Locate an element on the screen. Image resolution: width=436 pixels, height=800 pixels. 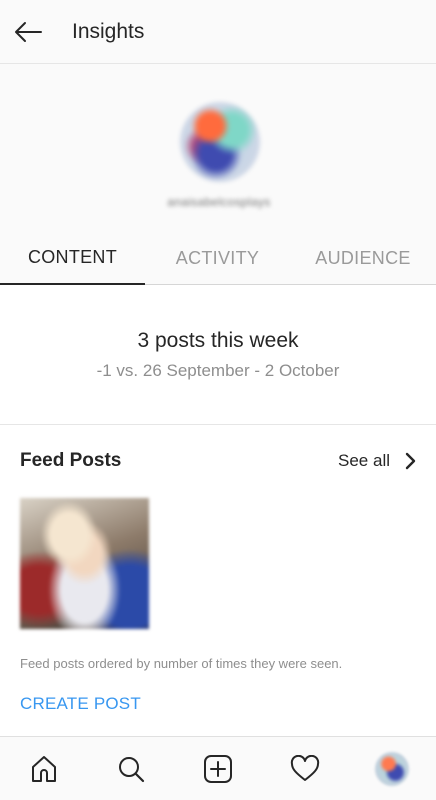
nav-home is located at coordinates (44, 769).